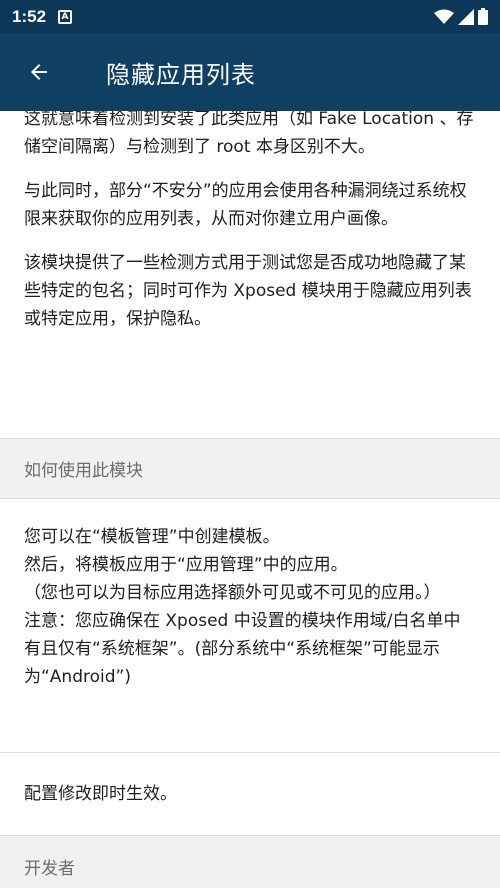 The width and height of the screenshot is (500, 888). I want to click on notification-icon: A, so click(65, 16).